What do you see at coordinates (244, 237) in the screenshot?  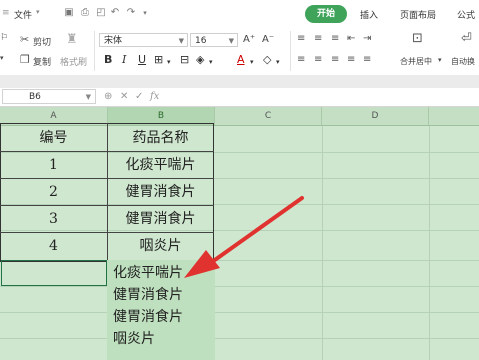 I see `annotation-arrow-icon` at bounding box center [244, 237].